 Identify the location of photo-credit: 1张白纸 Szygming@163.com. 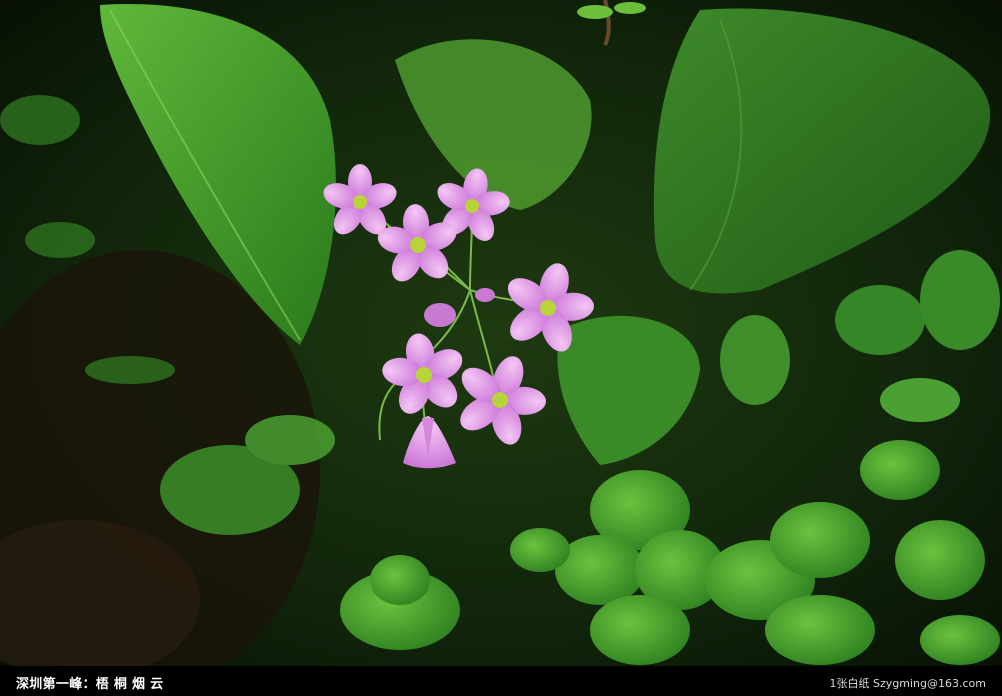
(907, 683).